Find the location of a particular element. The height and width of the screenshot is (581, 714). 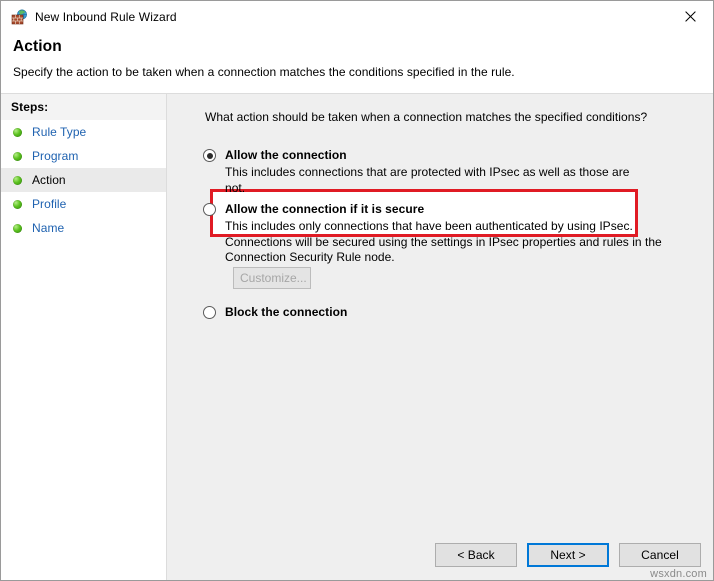

window-controls is located at coordinates (690, 16).